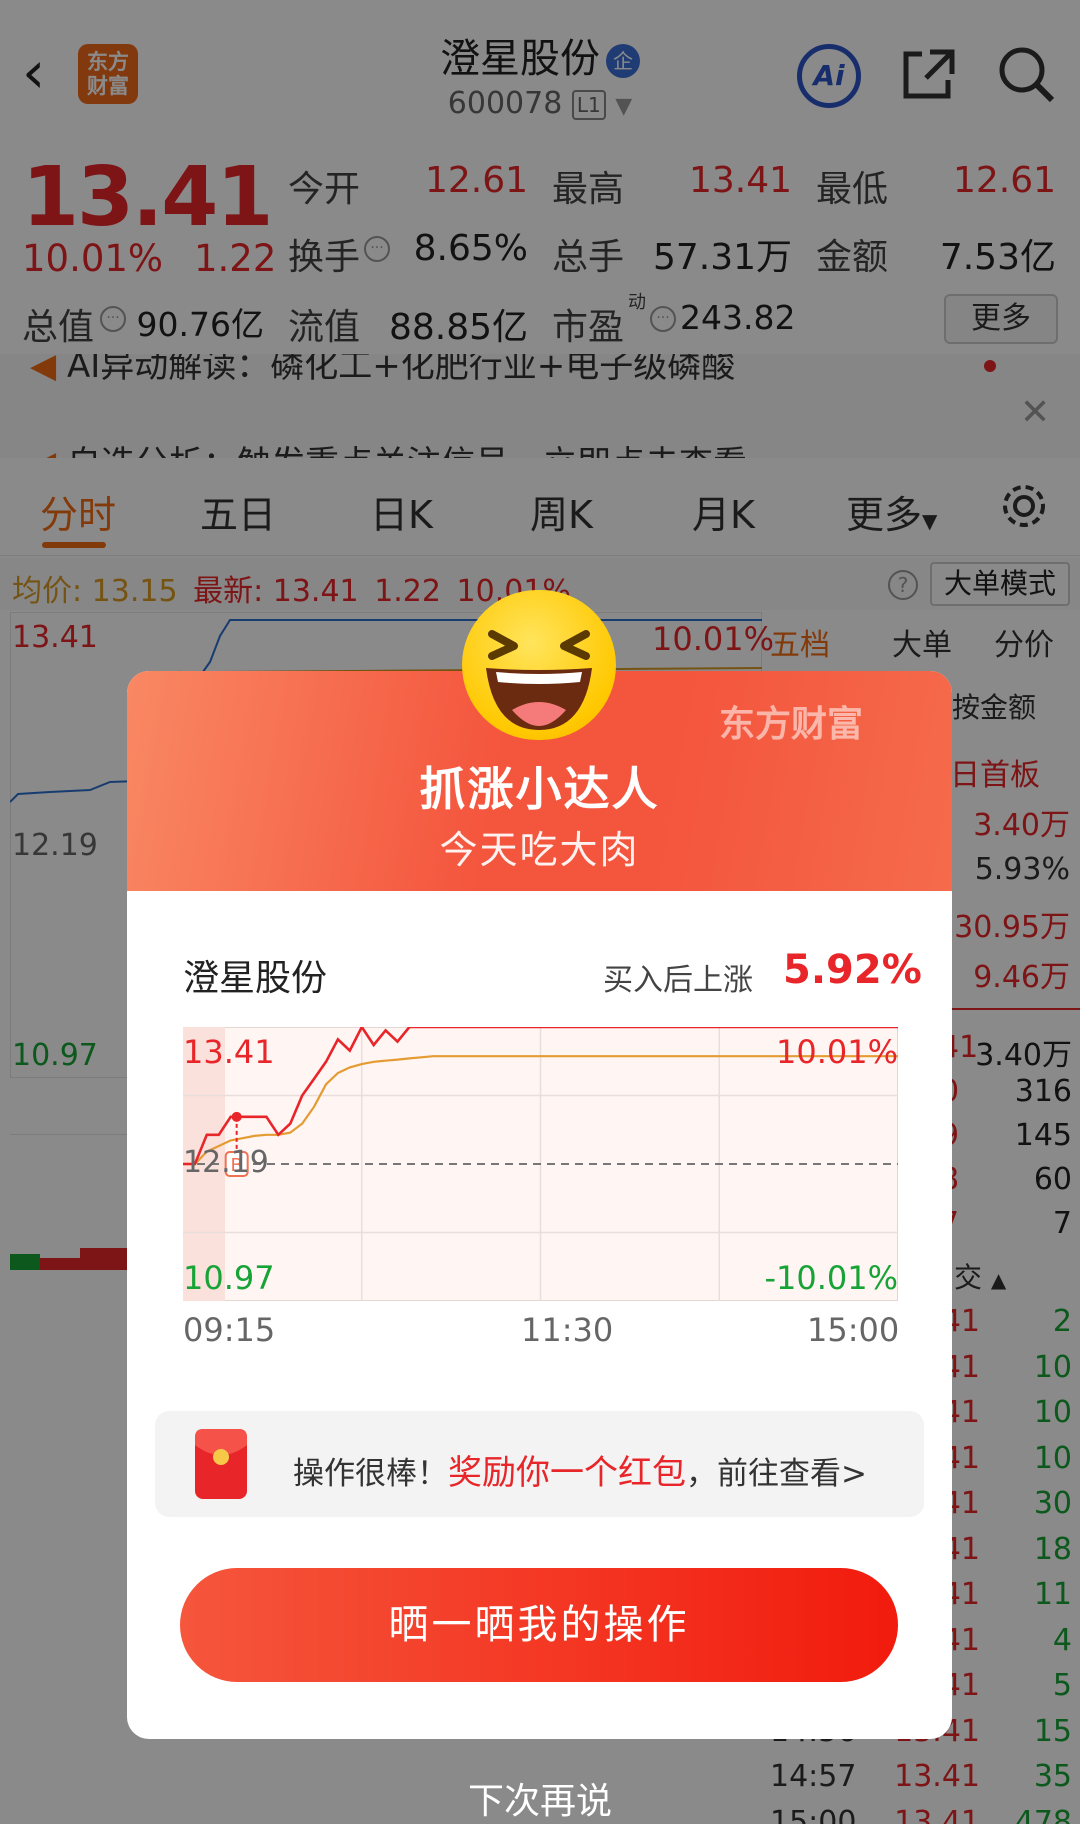 The image size is (1080, 1824). Describe the element at coordinates (776, 1474) in the screenshot. I see `tip-suffix: ，前往查看>` at that location.